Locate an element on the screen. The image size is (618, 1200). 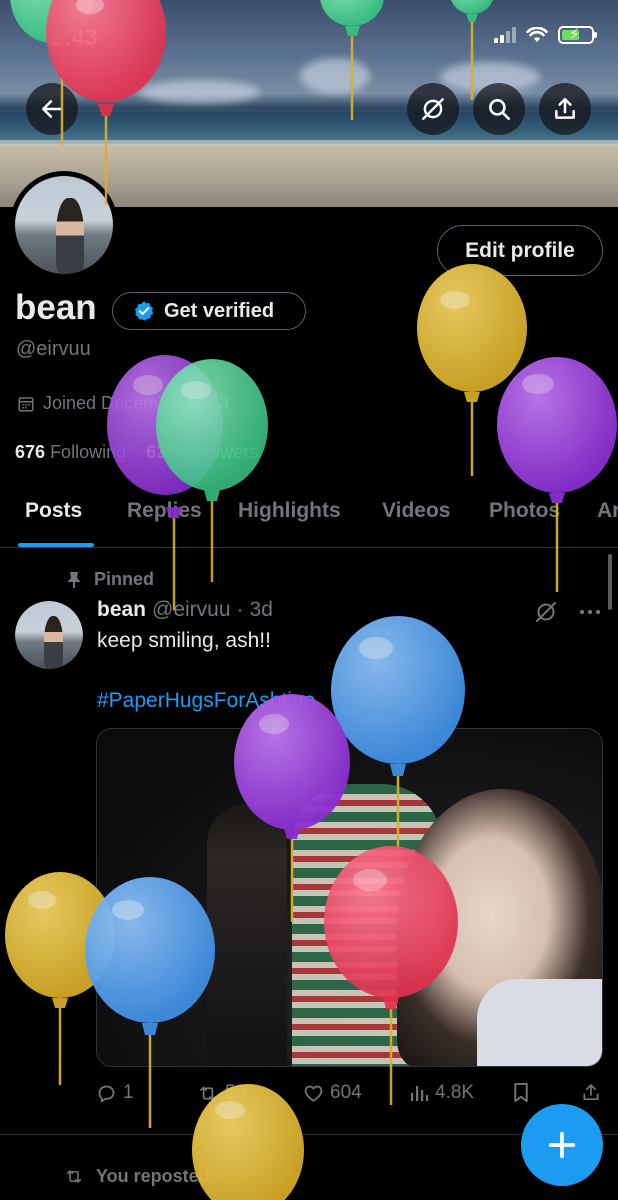
reply-count: 1 is located at coordinates (128, 1092).